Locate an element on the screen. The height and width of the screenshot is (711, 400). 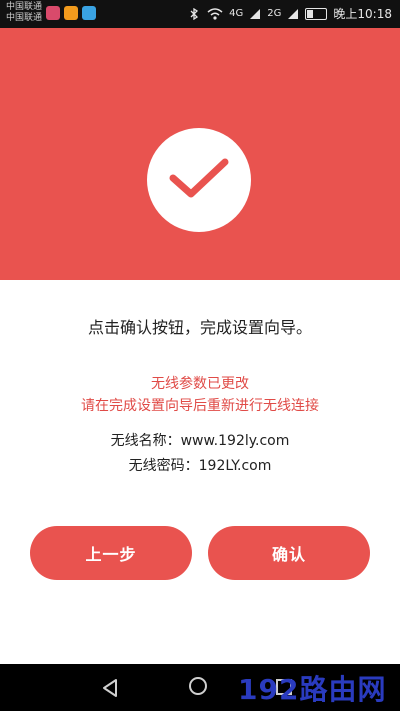
notification-icons is located at coordinates (71, 13).